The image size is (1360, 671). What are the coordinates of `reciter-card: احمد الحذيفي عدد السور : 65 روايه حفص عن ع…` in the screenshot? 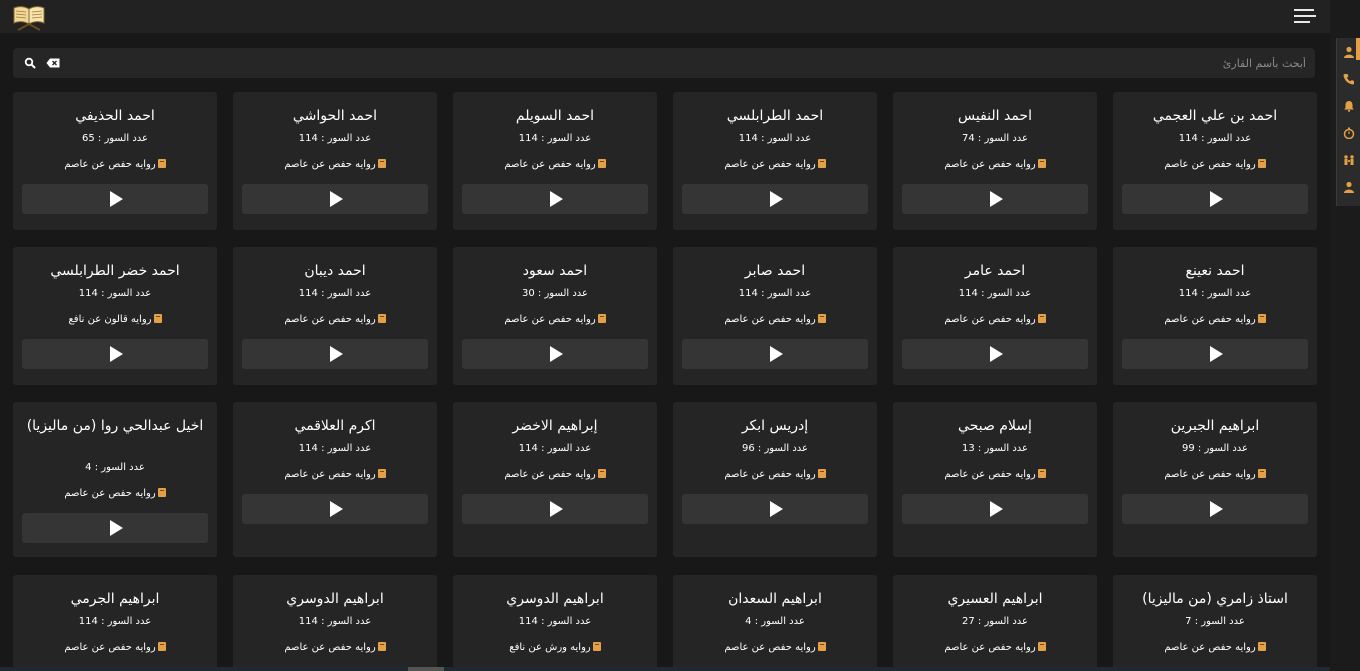 It's located at (115, 161).